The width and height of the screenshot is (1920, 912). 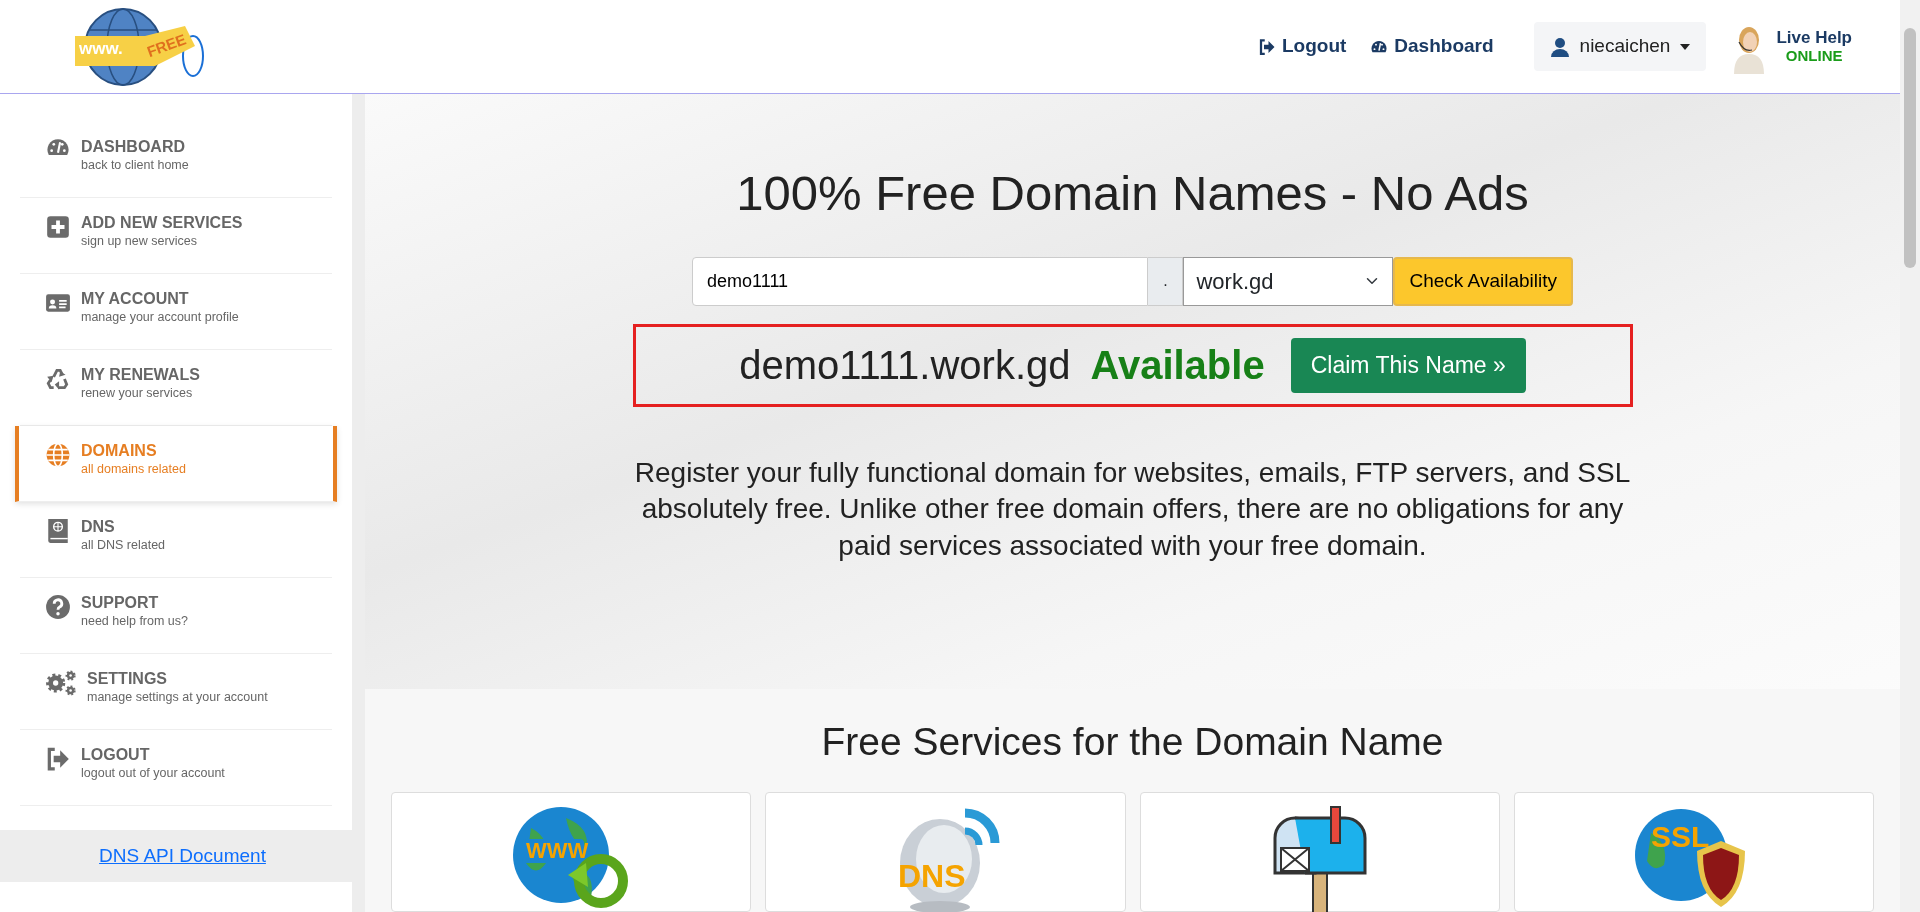 I want to click on description: Register your fully functional domain for websites, emails, FTP servers, and SSL absolutely free. Unlike other free domain offers, there are no obligations for any paid services associated with your free domain., so click(x=1132, y=509).